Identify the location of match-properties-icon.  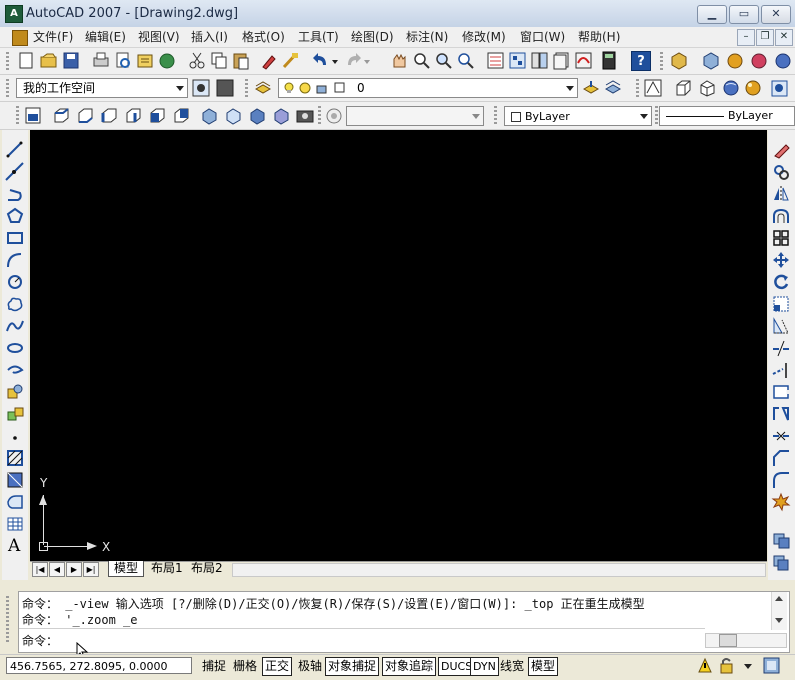
(269, 62).